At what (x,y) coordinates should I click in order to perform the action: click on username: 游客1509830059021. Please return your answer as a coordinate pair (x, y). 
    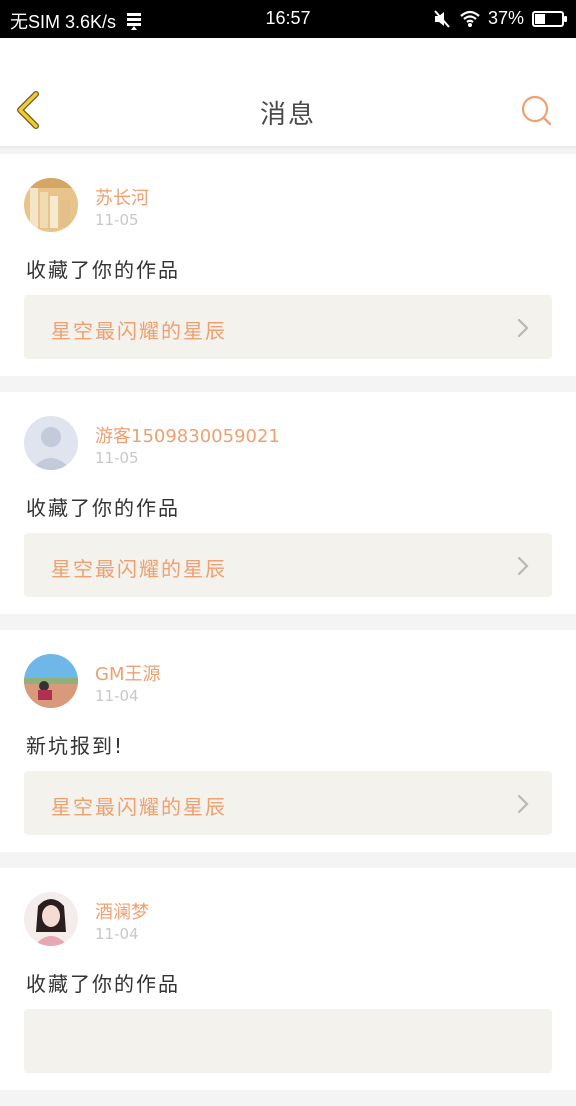
    Looking at the image, I should click on (187, 435).